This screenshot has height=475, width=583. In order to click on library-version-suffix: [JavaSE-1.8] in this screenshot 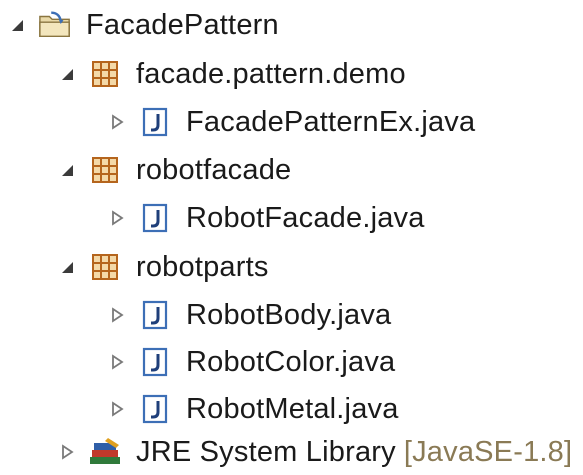, I will do `click(488, 451)`.